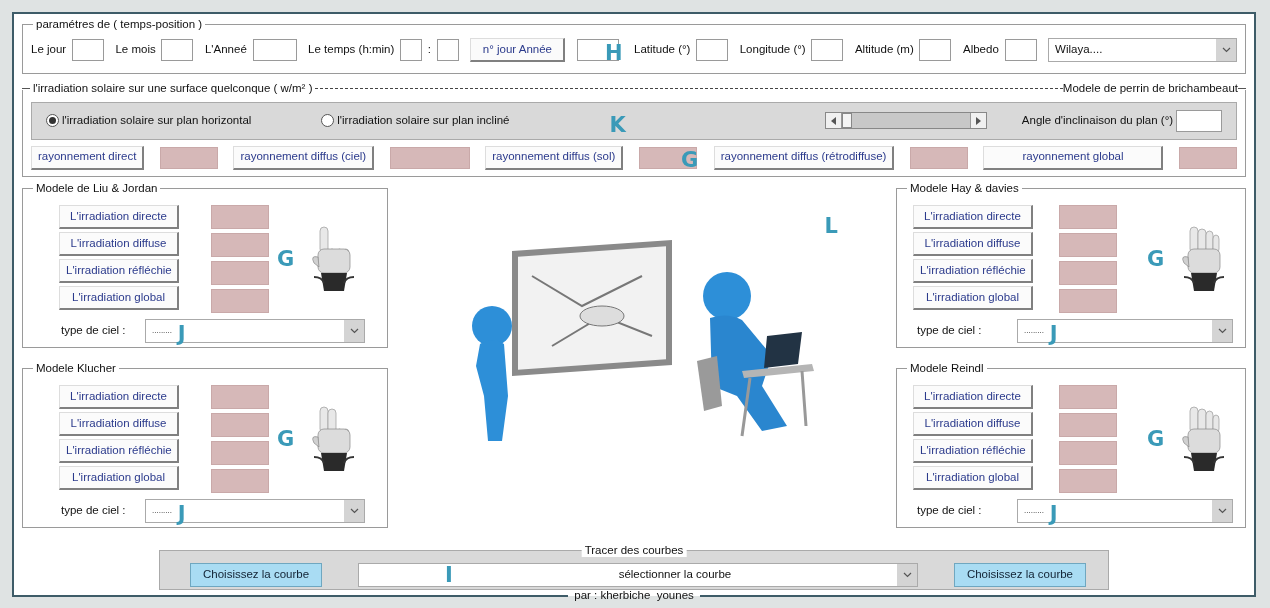 The height and width of the screenshot is (608, 1270). What do you see at coordinates (97, 188) in the screenshot?
I see `section-title: Modele de Liu & Jordan` at bounding box center [97, 188].